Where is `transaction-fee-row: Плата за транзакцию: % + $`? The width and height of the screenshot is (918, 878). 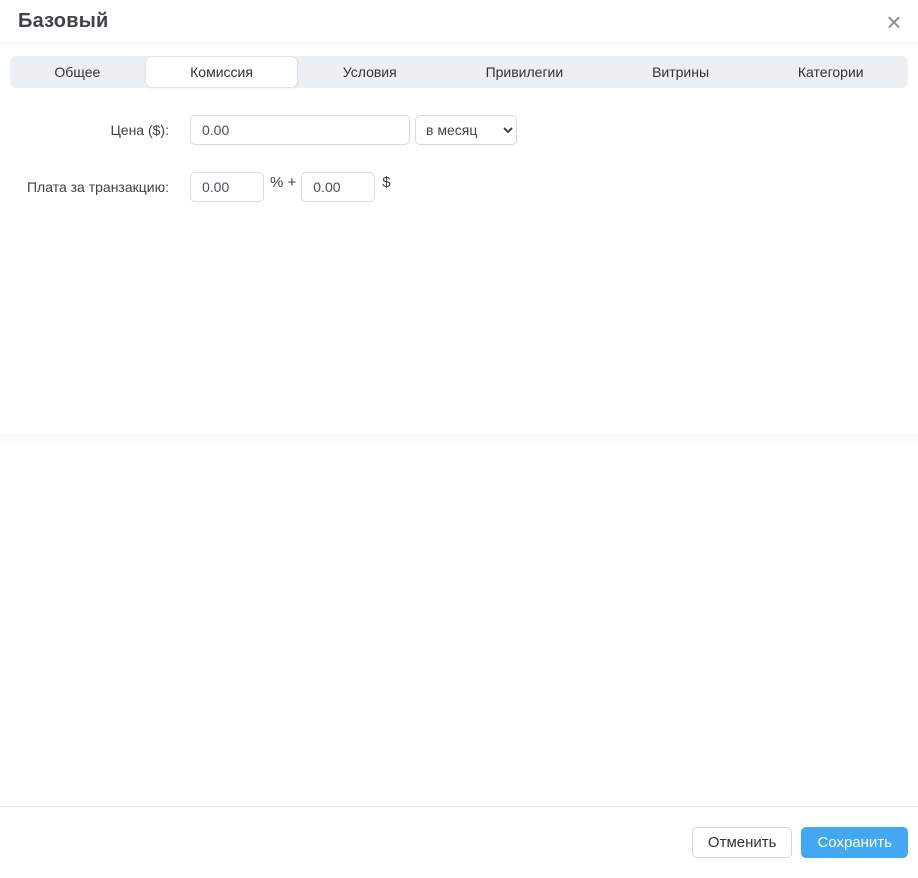 transaction-fee-row: Плата за транзакцию: % + $ is located at coordinates (459, 187).